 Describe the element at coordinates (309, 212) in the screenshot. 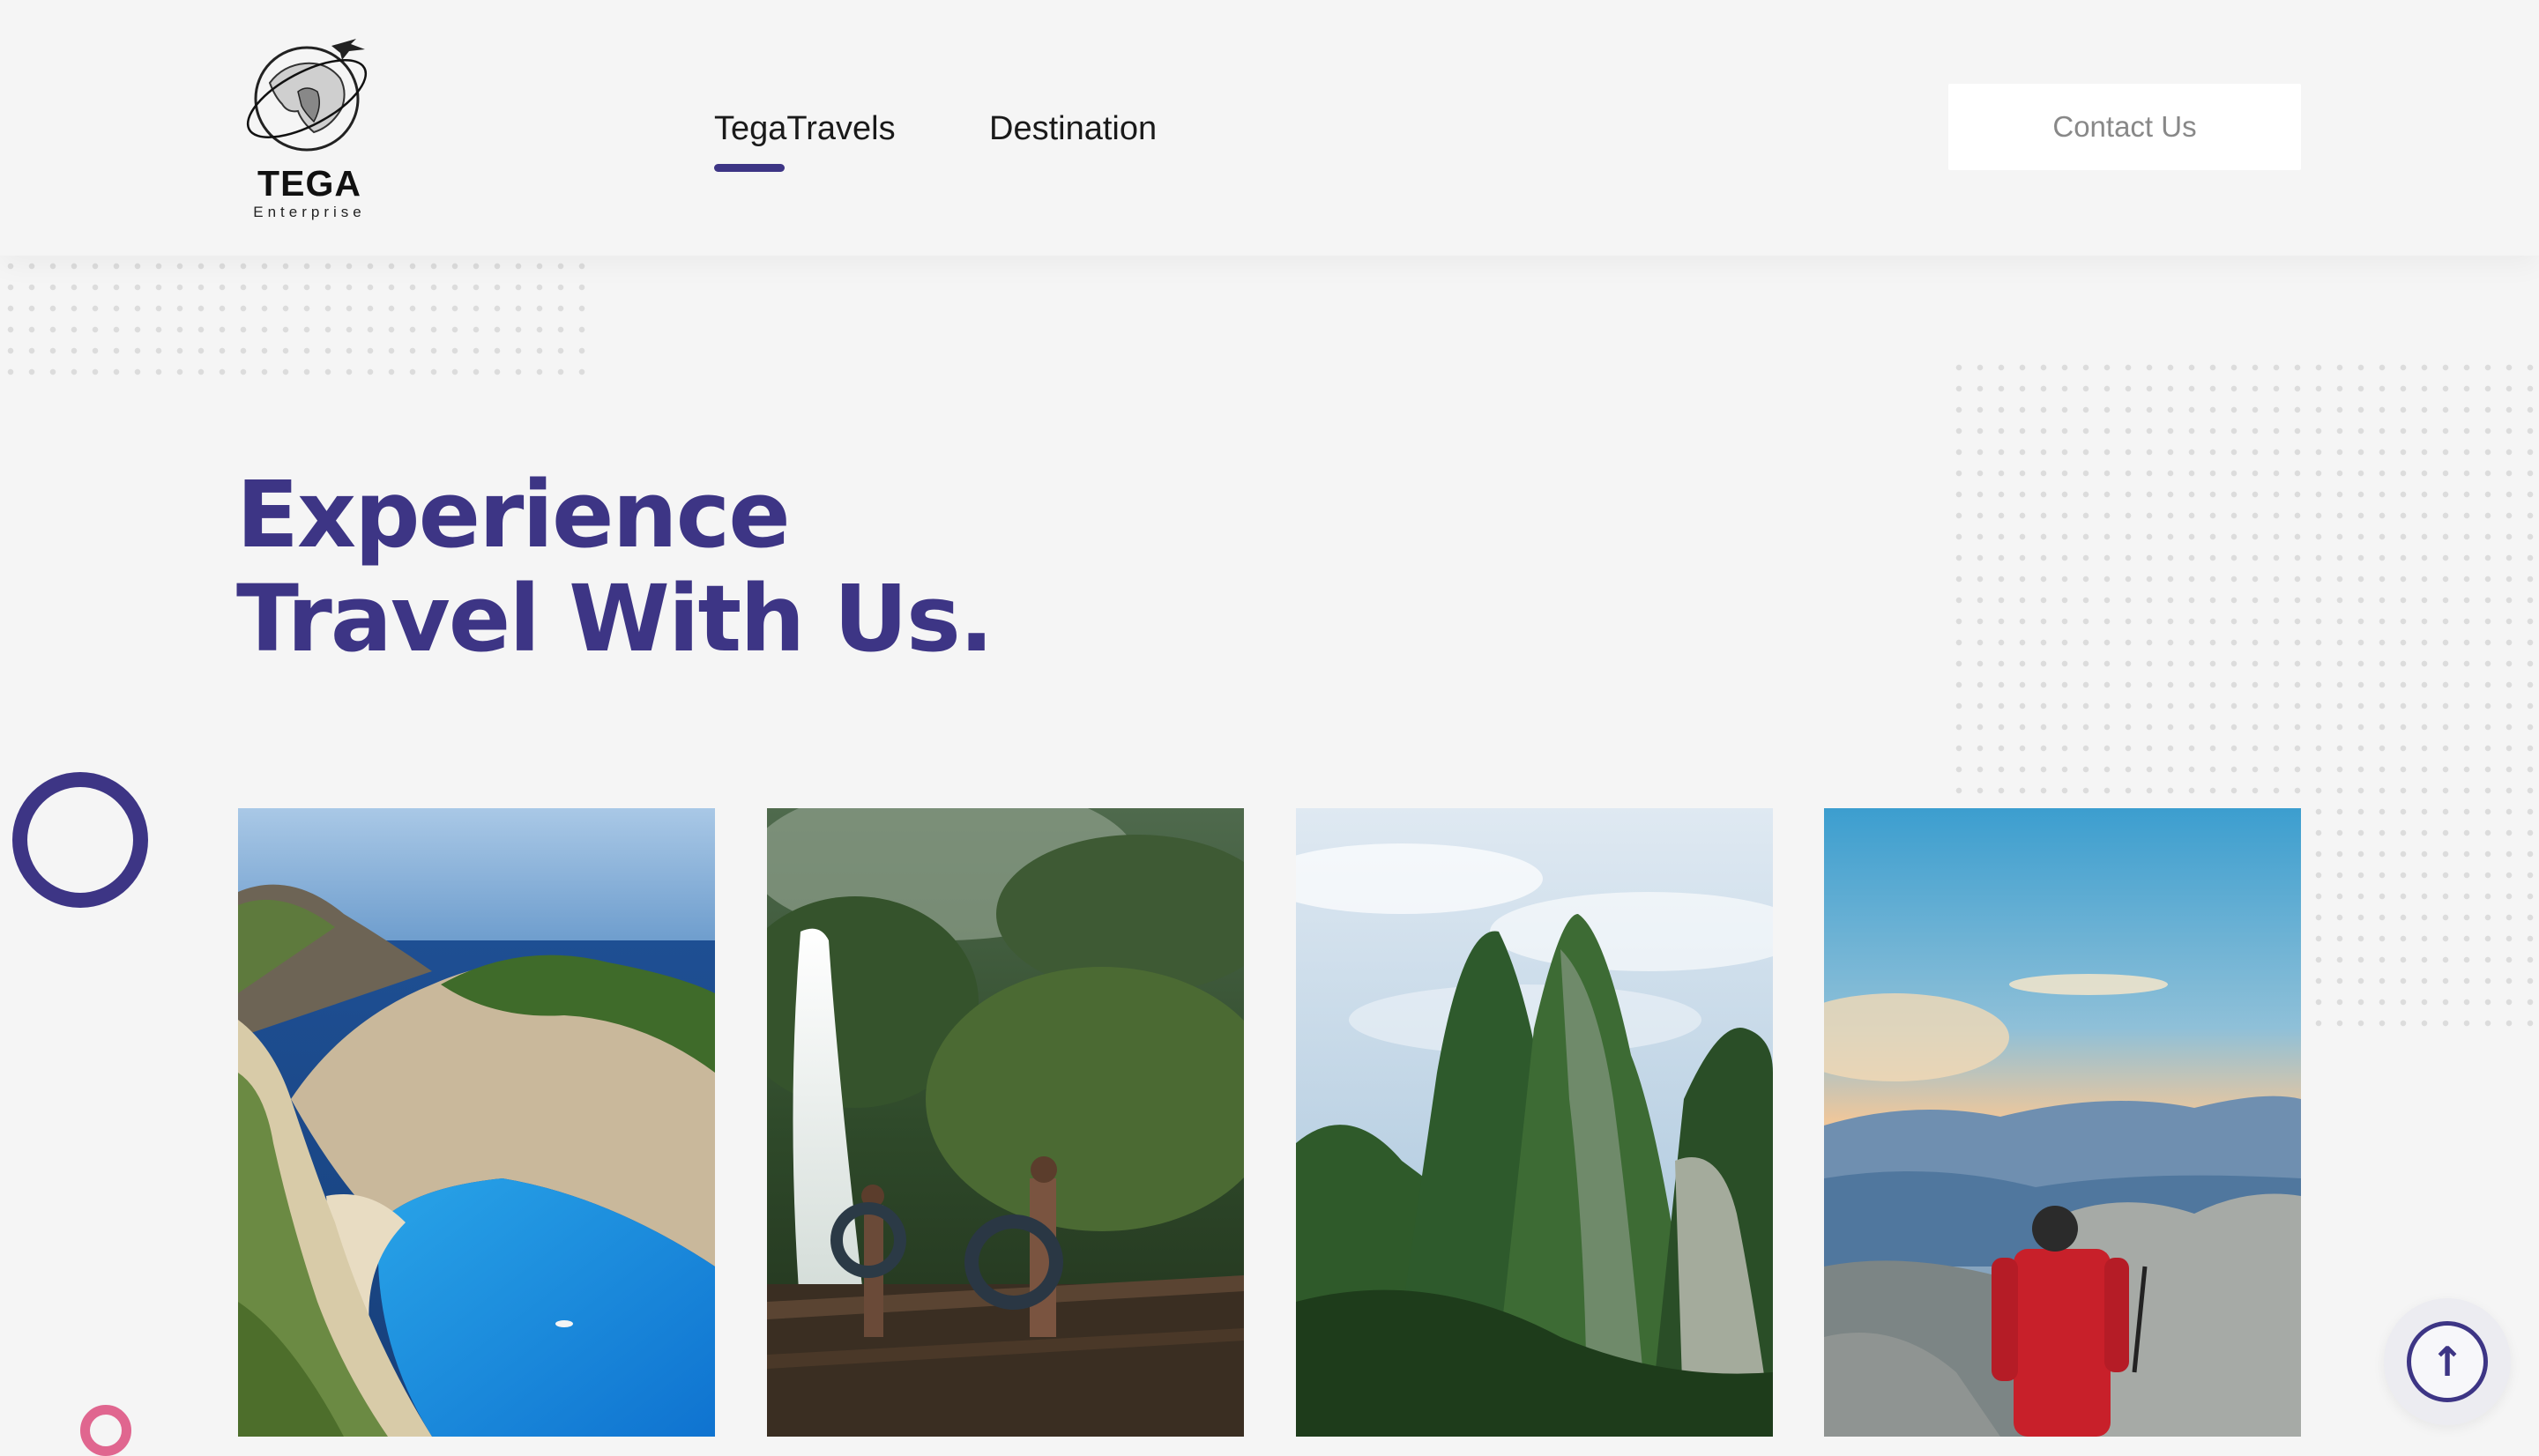

I see `logo-subtitle: Enterprise` at that location.